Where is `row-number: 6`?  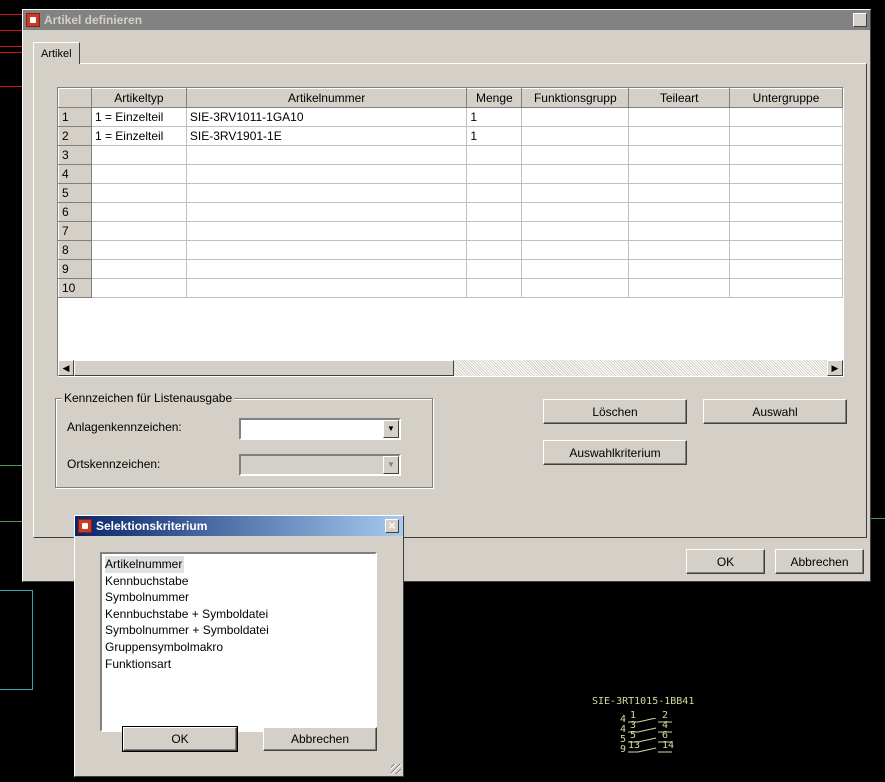
row-number: 6 is located at coordinates (75, 212).